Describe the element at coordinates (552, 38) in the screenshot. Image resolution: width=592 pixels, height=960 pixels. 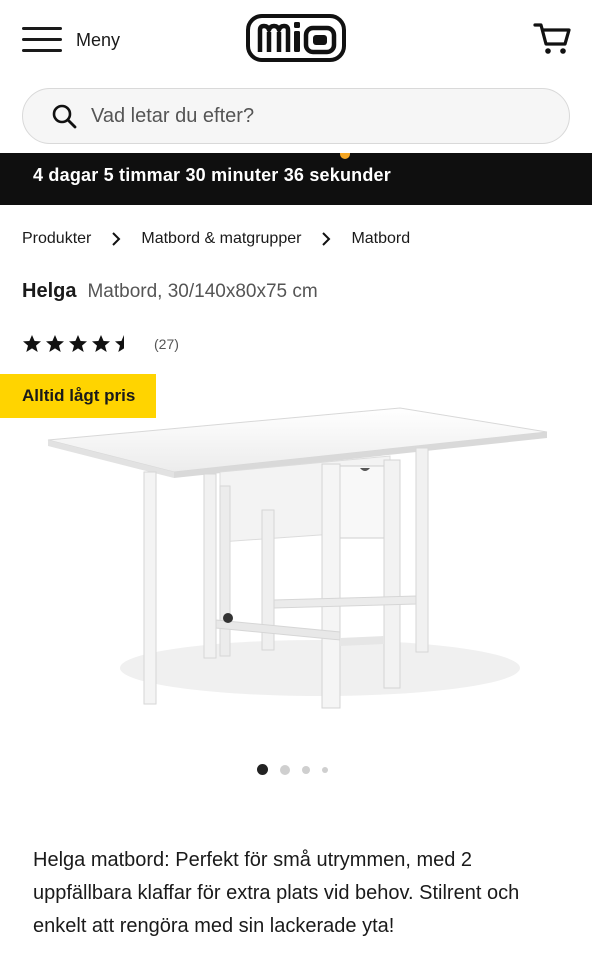
I see `cart-icon` at that location.